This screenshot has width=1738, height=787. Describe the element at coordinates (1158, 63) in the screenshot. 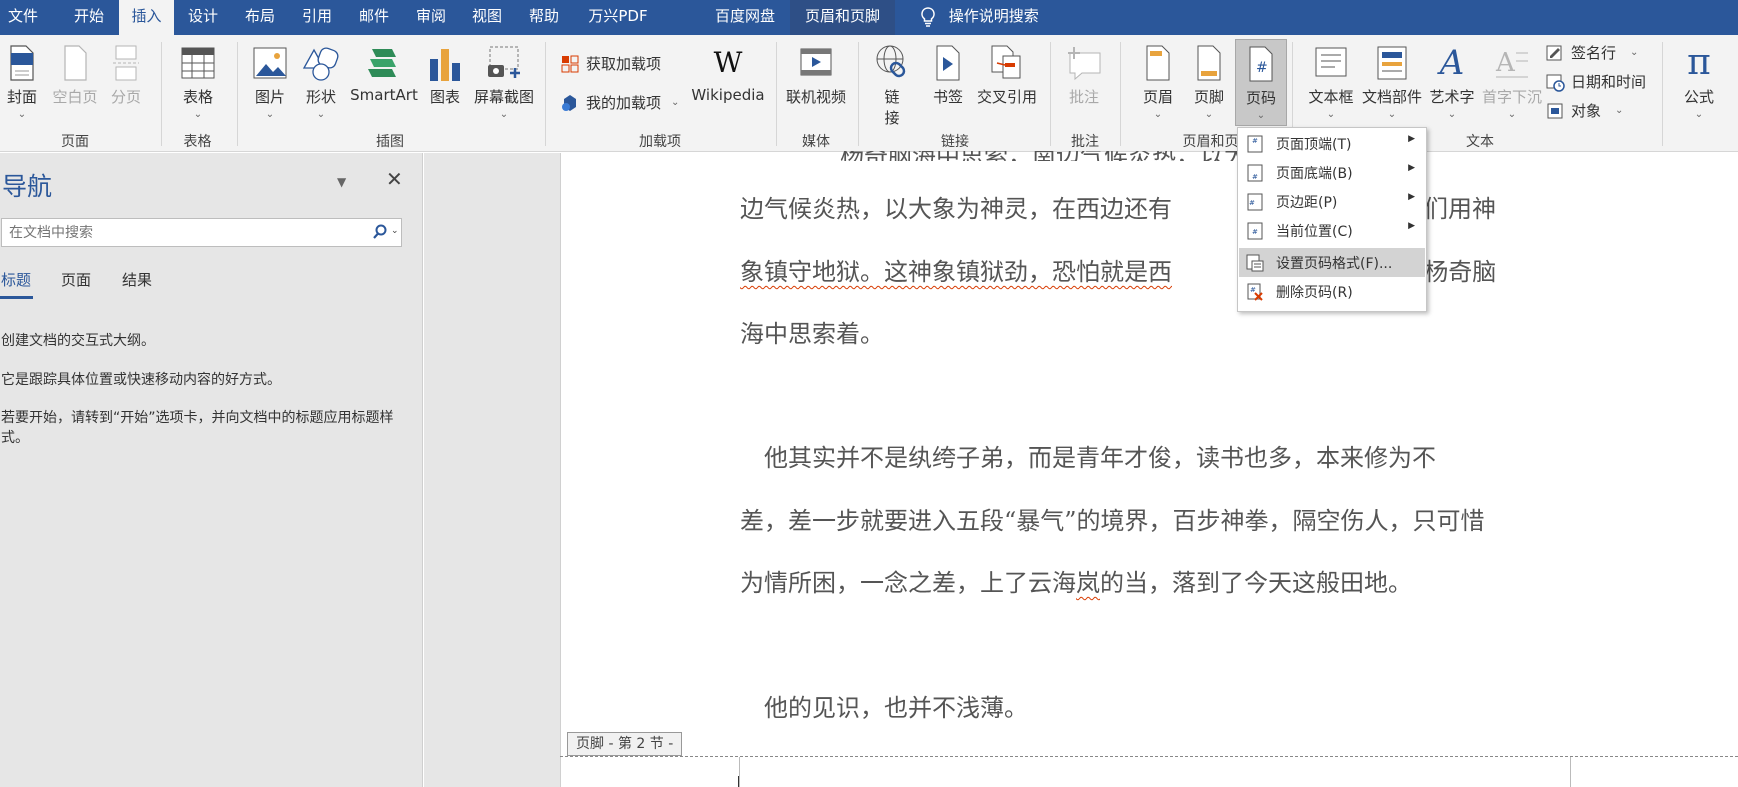

I see `header-icon` at that location.